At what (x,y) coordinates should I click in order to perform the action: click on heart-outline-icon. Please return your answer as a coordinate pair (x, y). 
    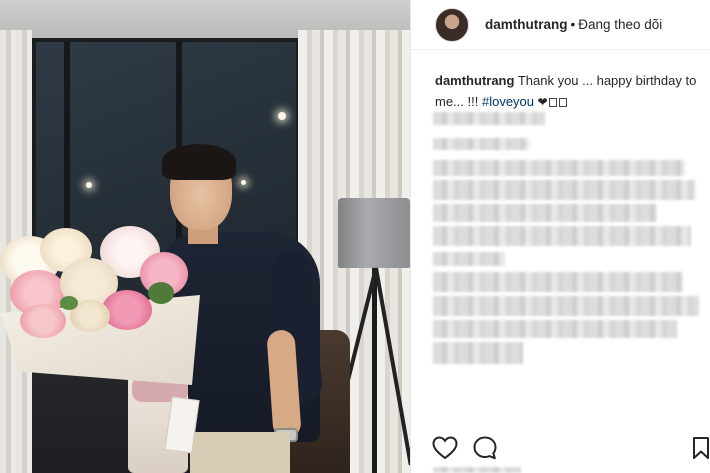
    Looking at the image, I should click on (445, 448).